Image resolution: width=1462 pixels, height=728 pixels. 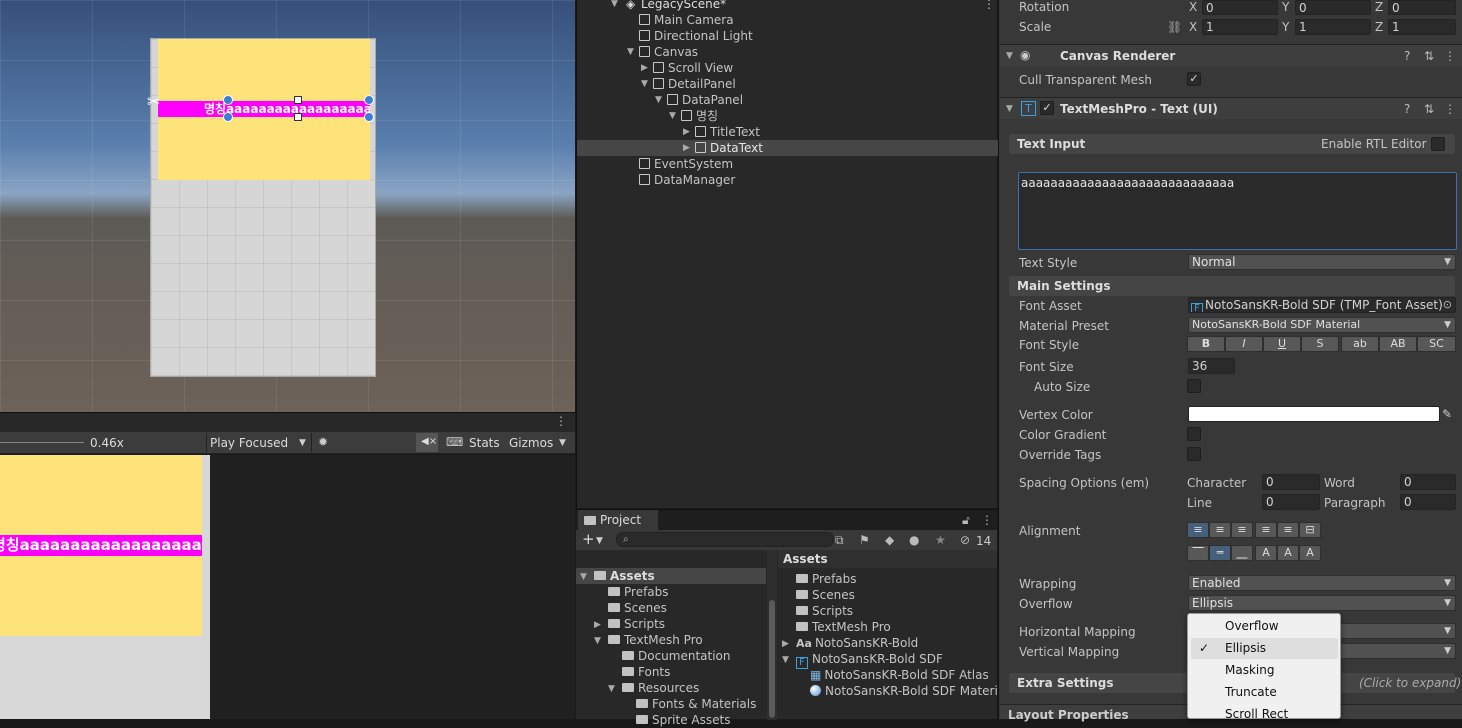 I want to click on hierarchy-item-scroll-view: Scroll View, so click(x=693, y=68).